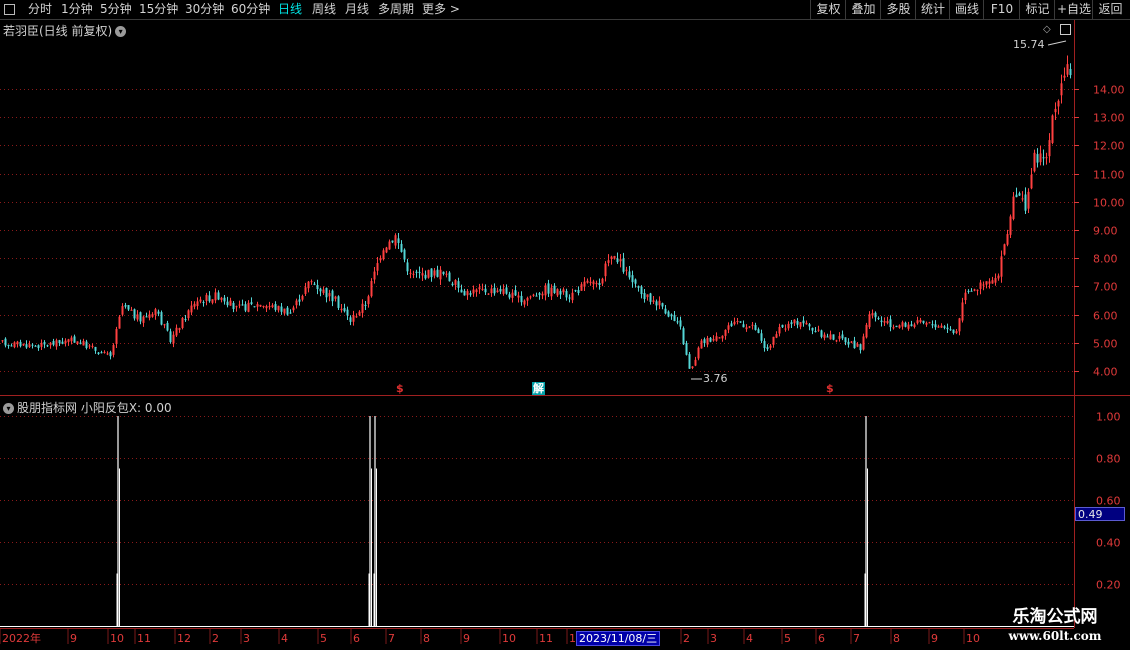 The width and height of the screenshot is (1130, 650). Describe the element at coordinates (1109, 118) in the screenshot. I see `y-tick-label: 13.00` at that location.